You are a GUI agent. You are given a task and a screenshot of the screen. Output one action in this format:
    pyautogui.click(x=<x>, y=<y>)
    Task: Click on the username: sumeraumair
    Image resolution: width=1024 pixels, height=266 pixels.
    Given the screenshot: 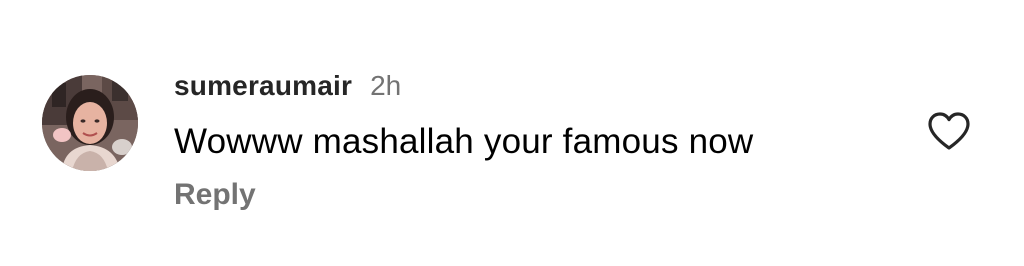 What is the action you would take?
    pyautogui.click(x=263, y=86)
    